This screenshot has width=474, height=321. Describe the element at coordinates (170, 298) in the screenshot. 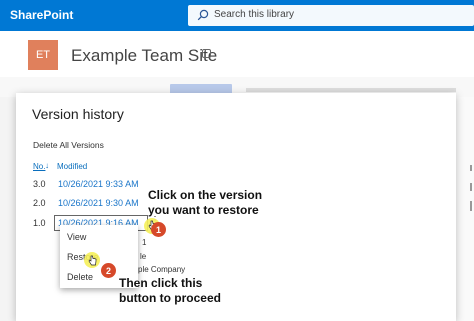

I see `step-2-text: button to proceed` at that location.